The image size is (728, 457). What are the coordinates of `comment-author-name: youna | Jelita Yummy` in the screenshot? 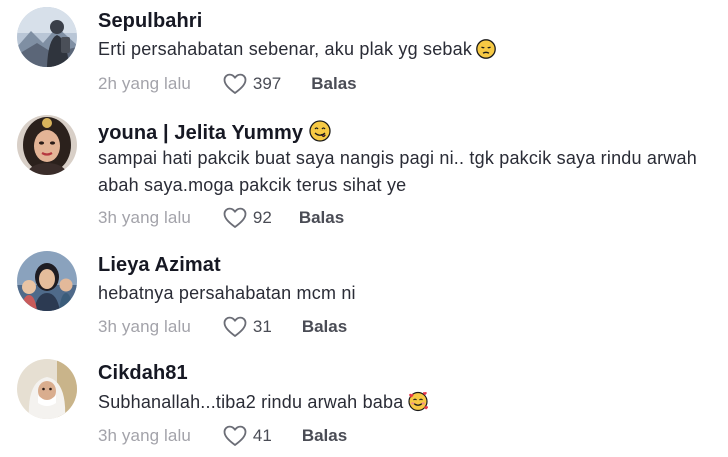 It's located at (200, 133).